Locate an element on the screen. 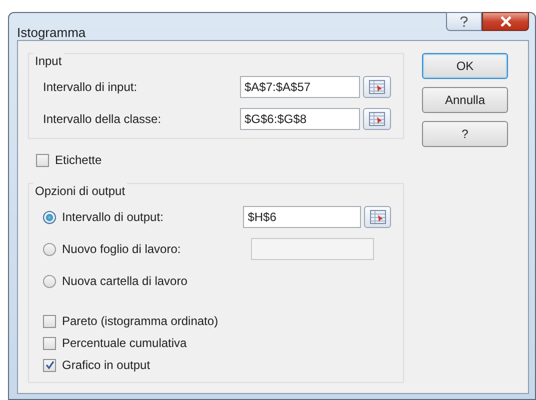 The image size is (536, 400). radio-option: Nuova cartella di lavoro is located at coordinates (143, 281).